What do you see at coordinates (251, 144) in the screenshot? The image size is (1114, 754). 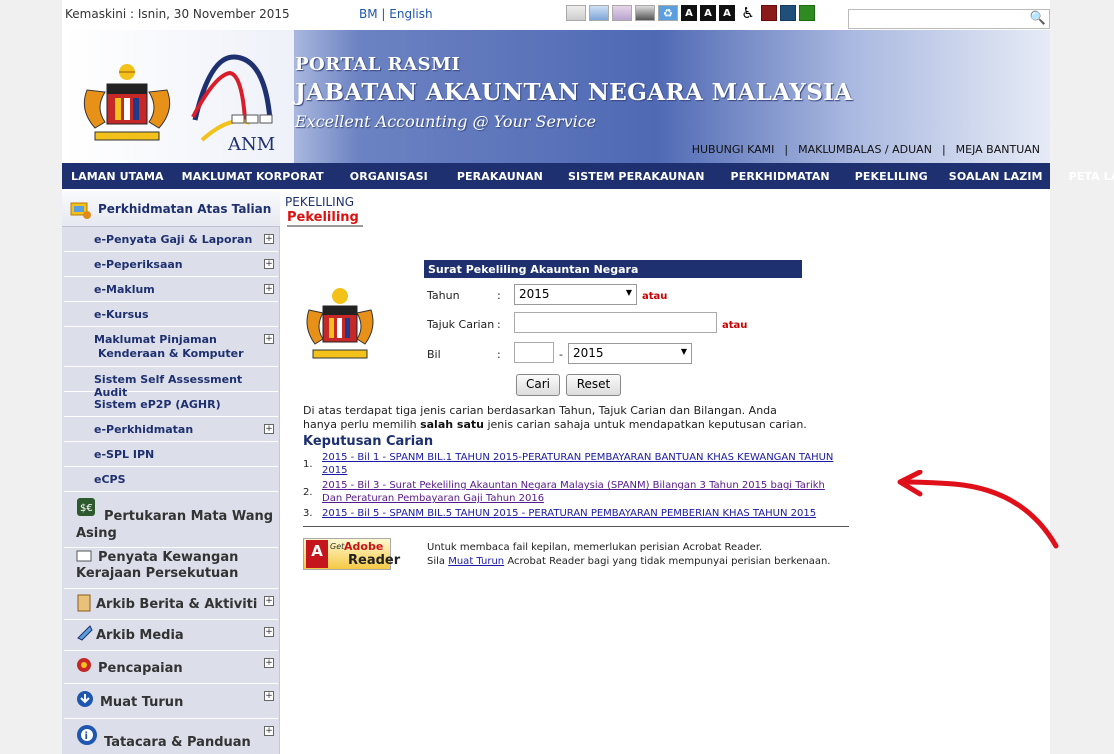 I see `anm-text: ANM` at bounding box center [251, 144].